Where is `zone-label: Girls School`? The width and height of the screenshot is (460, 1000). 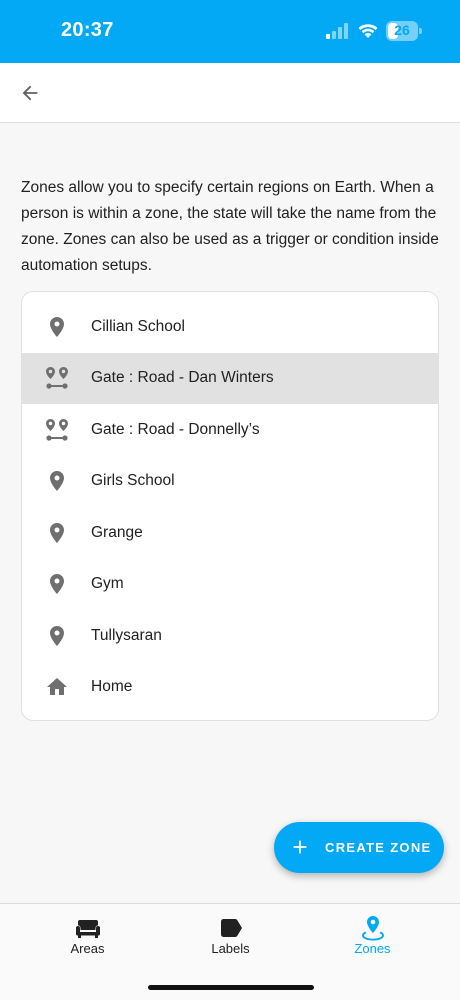 zone-label: Girls School is located at coordinates (133, 481).